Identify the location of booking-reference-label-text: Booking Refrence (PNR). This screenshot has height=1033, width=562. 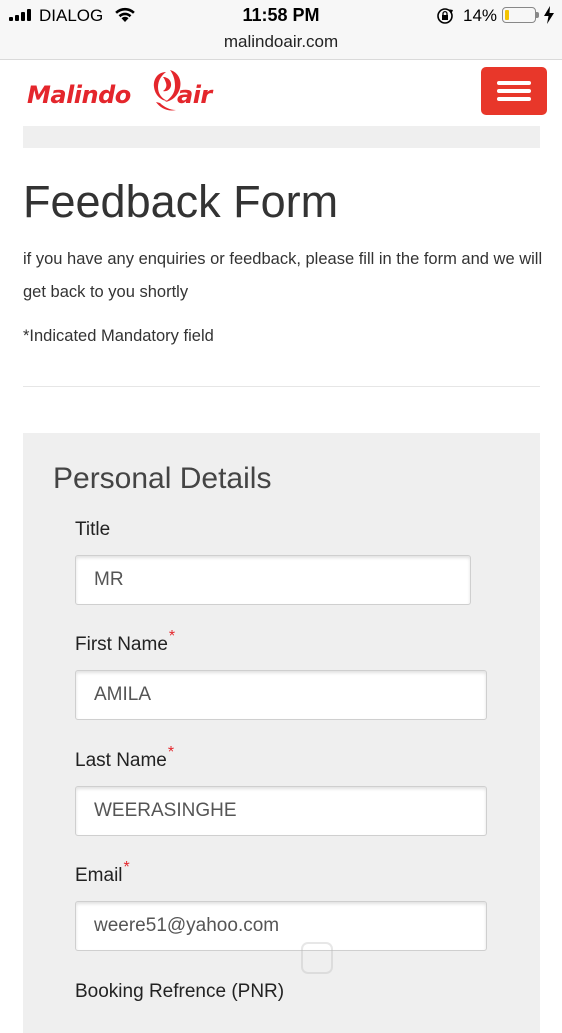
(180, 991).